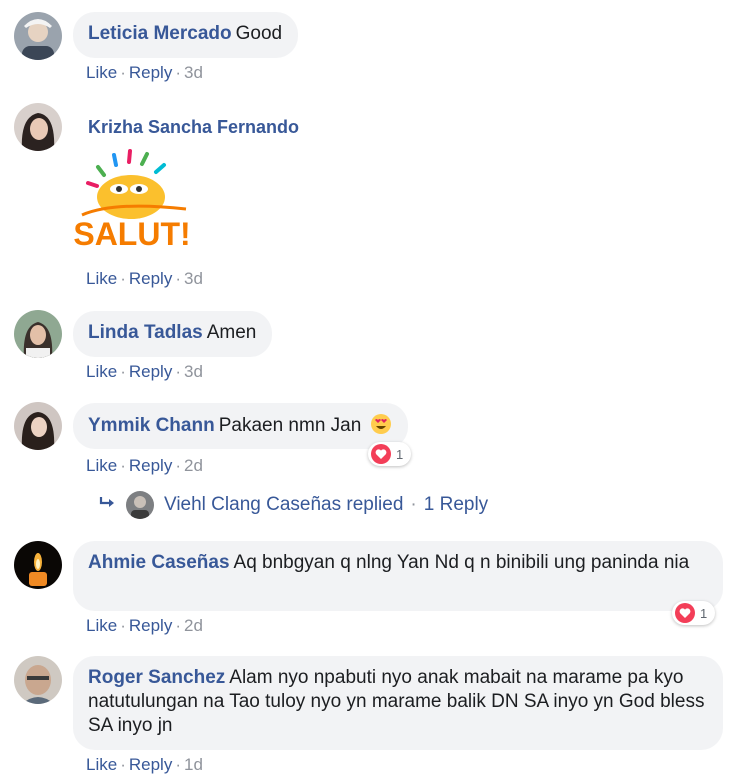 The width and height of the screenshot is (750, 784). I want to click on comment-text: Pakaen nmn Jan, so click(290, 425).